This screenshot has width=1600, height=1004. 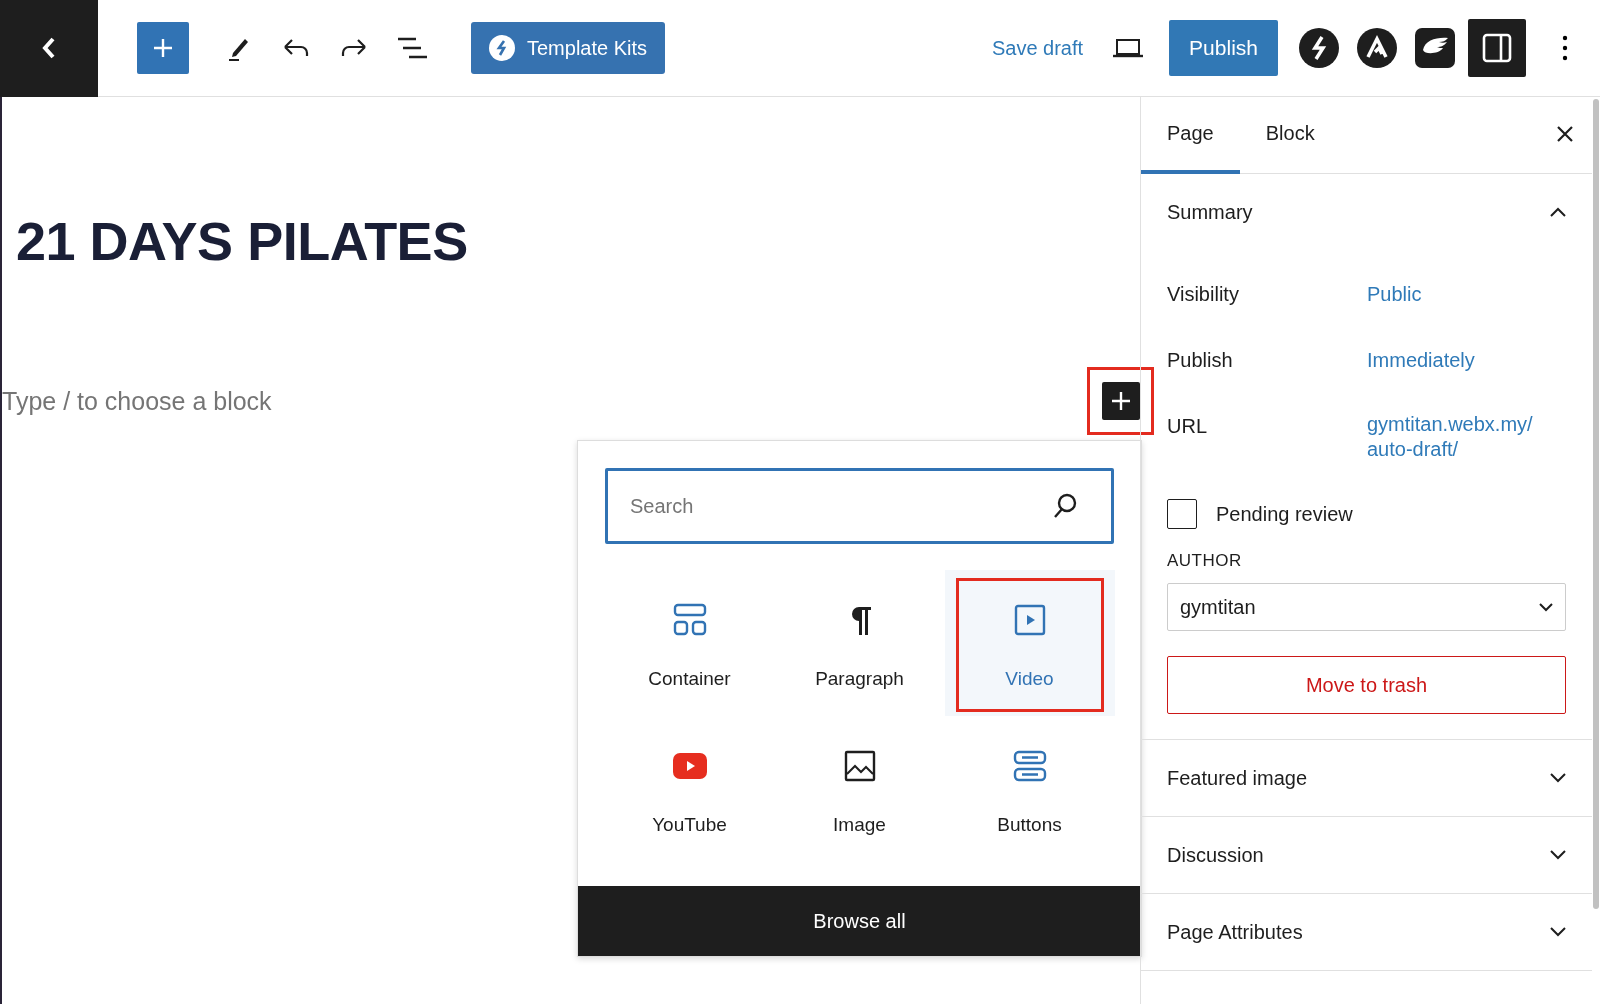 I want to click on template-kits-button: Template Kits, so click(x=568, y=48).